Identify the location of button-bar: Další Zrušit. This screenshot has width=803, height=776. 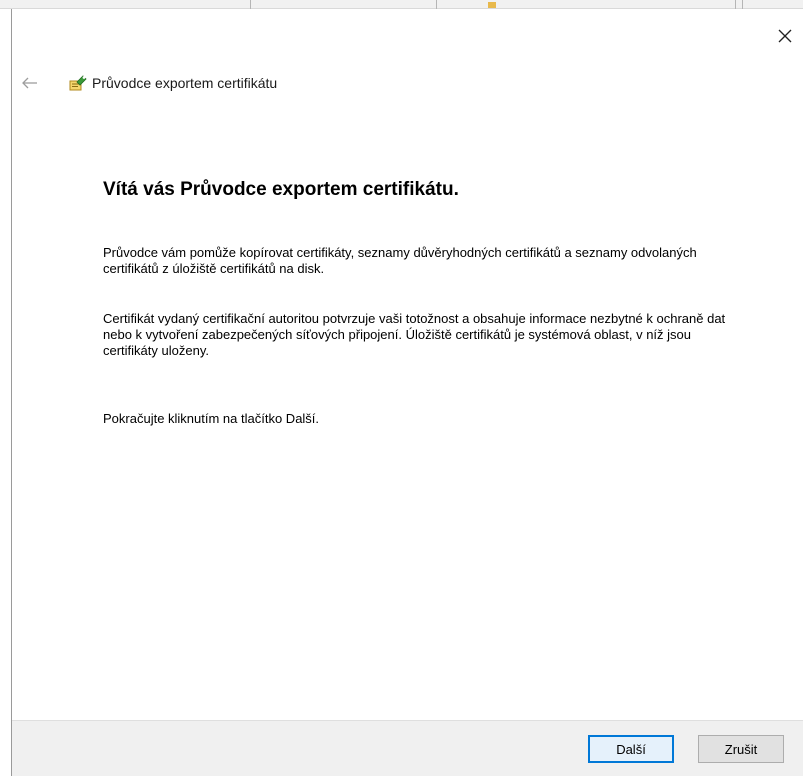
(407, 748).